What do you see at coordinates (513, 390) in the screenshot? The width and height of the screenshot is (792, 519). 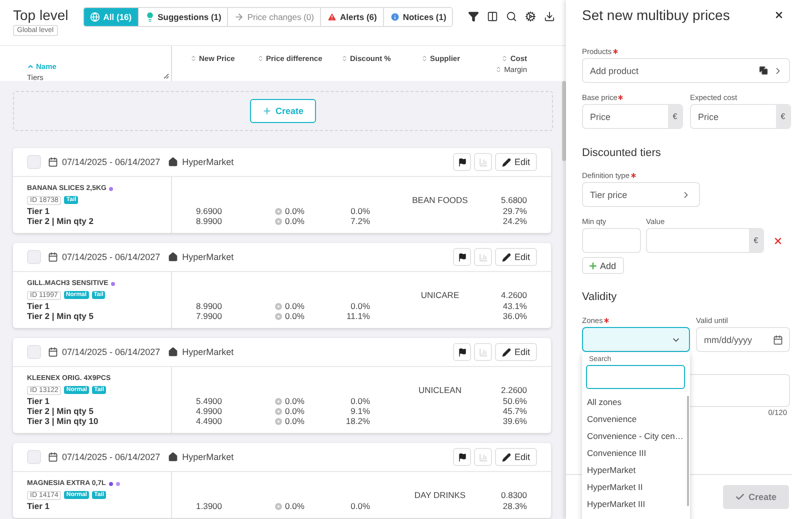 I see `cost-value: 2.2600` at bounding box center [513, 390].